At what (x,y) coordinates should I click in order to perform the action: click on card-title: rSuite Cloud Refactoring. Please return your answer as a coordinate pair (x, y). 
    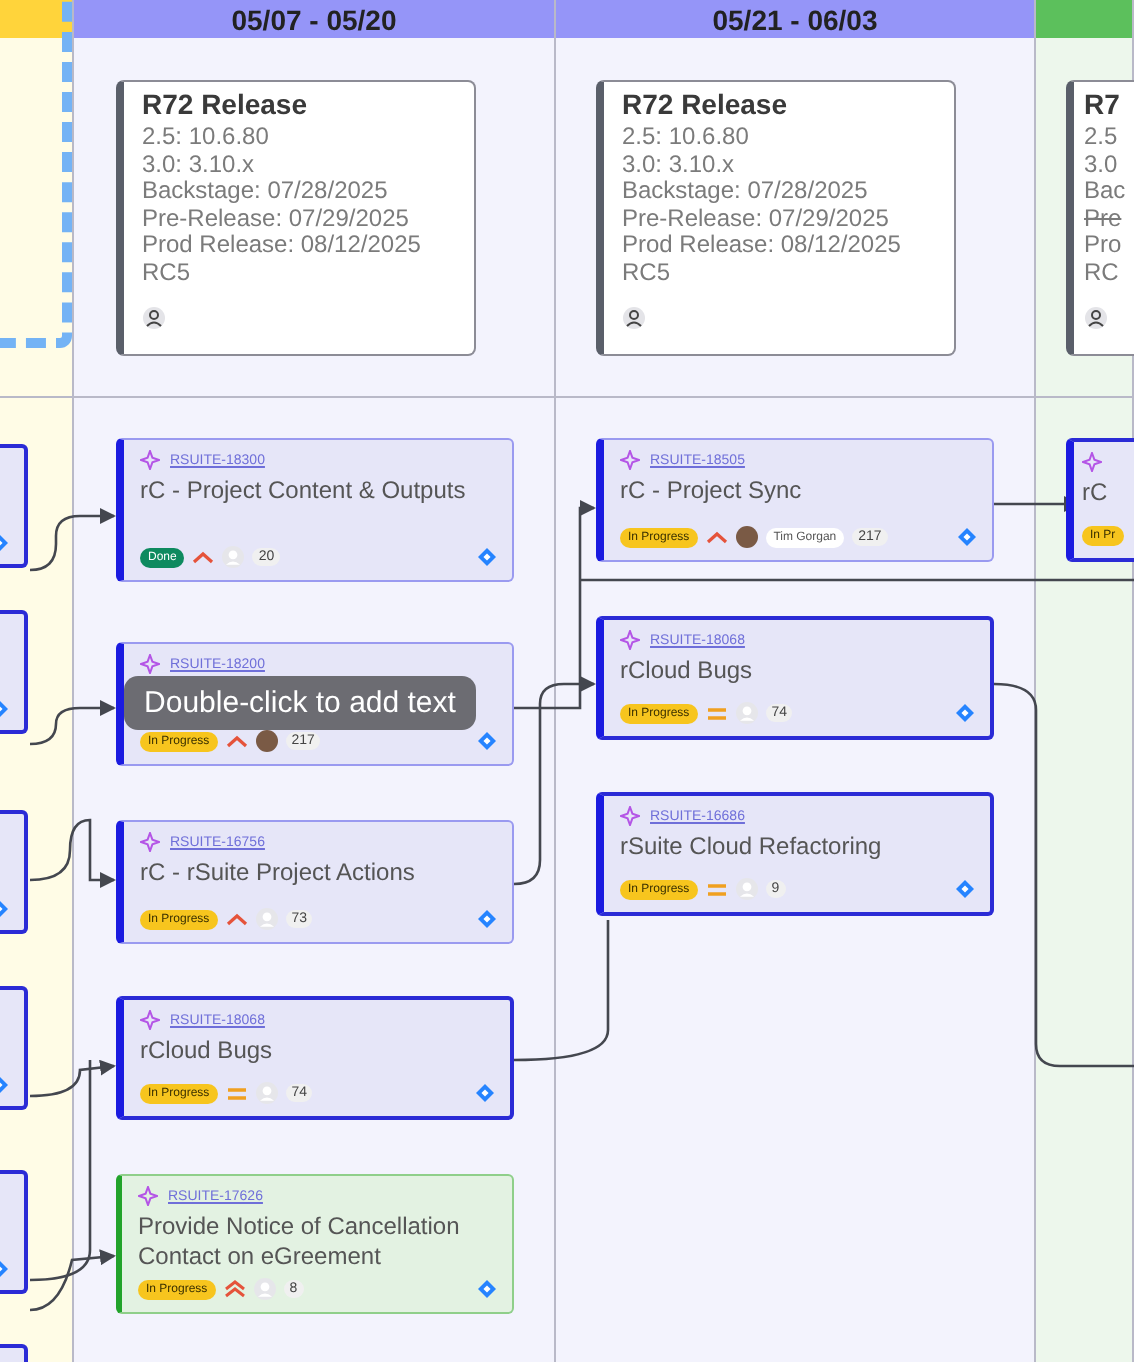
    Looking at the image, I should click on (752, 847).